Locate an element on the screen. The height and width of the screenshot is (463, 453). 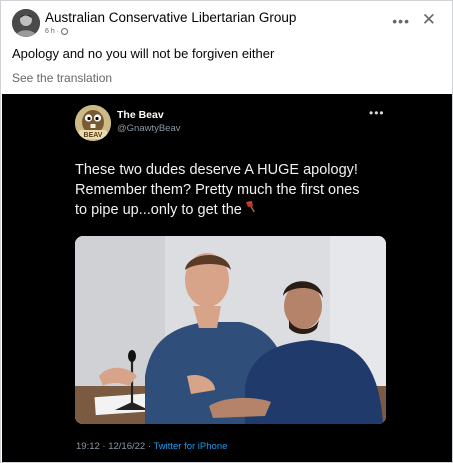
group-avatar is located at coordinates (26, 23).